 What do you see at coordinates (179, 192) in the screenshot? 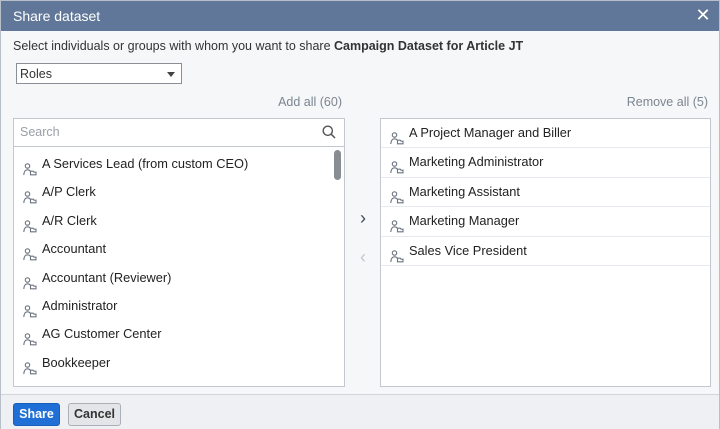
I see `list-item: A/P Clerk` at bounding box center [179, 192].